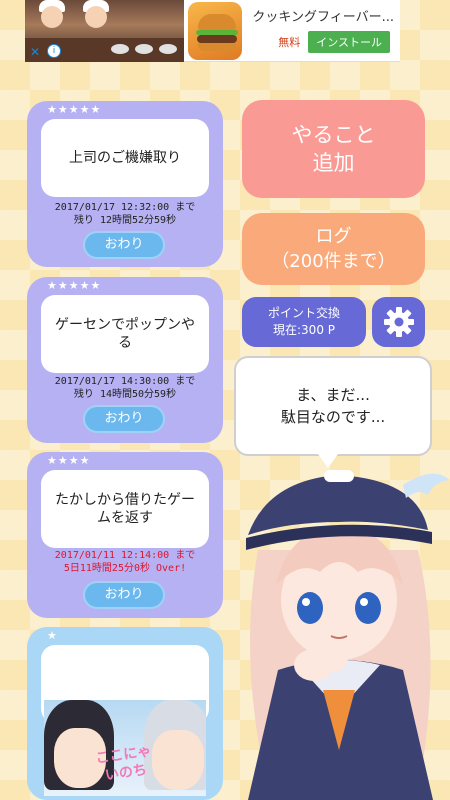 This screenshot has width=450, height=800. Describe the element at coordinates (304, 330) in the screenshot. I see `current-points: 現在:300 P` at that location.